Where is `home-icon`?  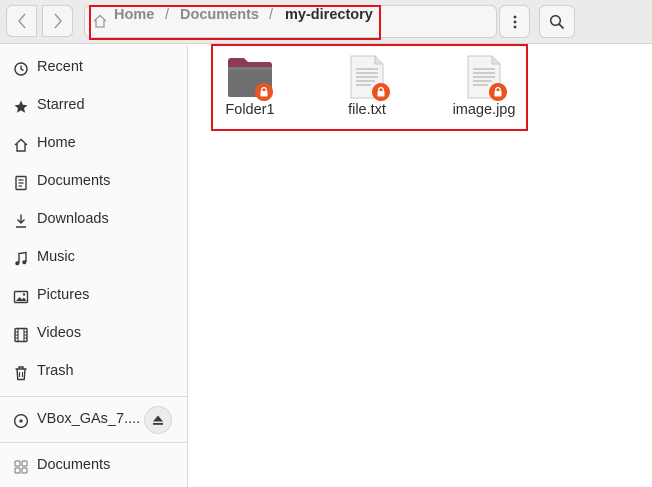
home-icon is located at coordinates (20, 144).